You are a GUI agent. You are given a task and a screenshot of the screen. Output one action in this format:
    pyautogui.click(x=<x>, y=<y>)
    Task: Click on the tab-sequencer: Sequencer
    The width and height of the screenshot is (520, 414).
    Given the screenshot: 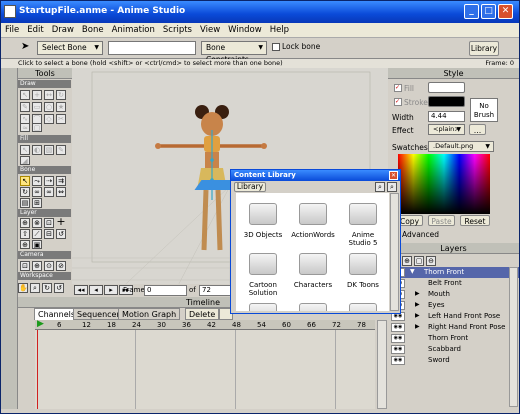 What is the action you would take?
    pyautogui.click(x=98, y=314)
    